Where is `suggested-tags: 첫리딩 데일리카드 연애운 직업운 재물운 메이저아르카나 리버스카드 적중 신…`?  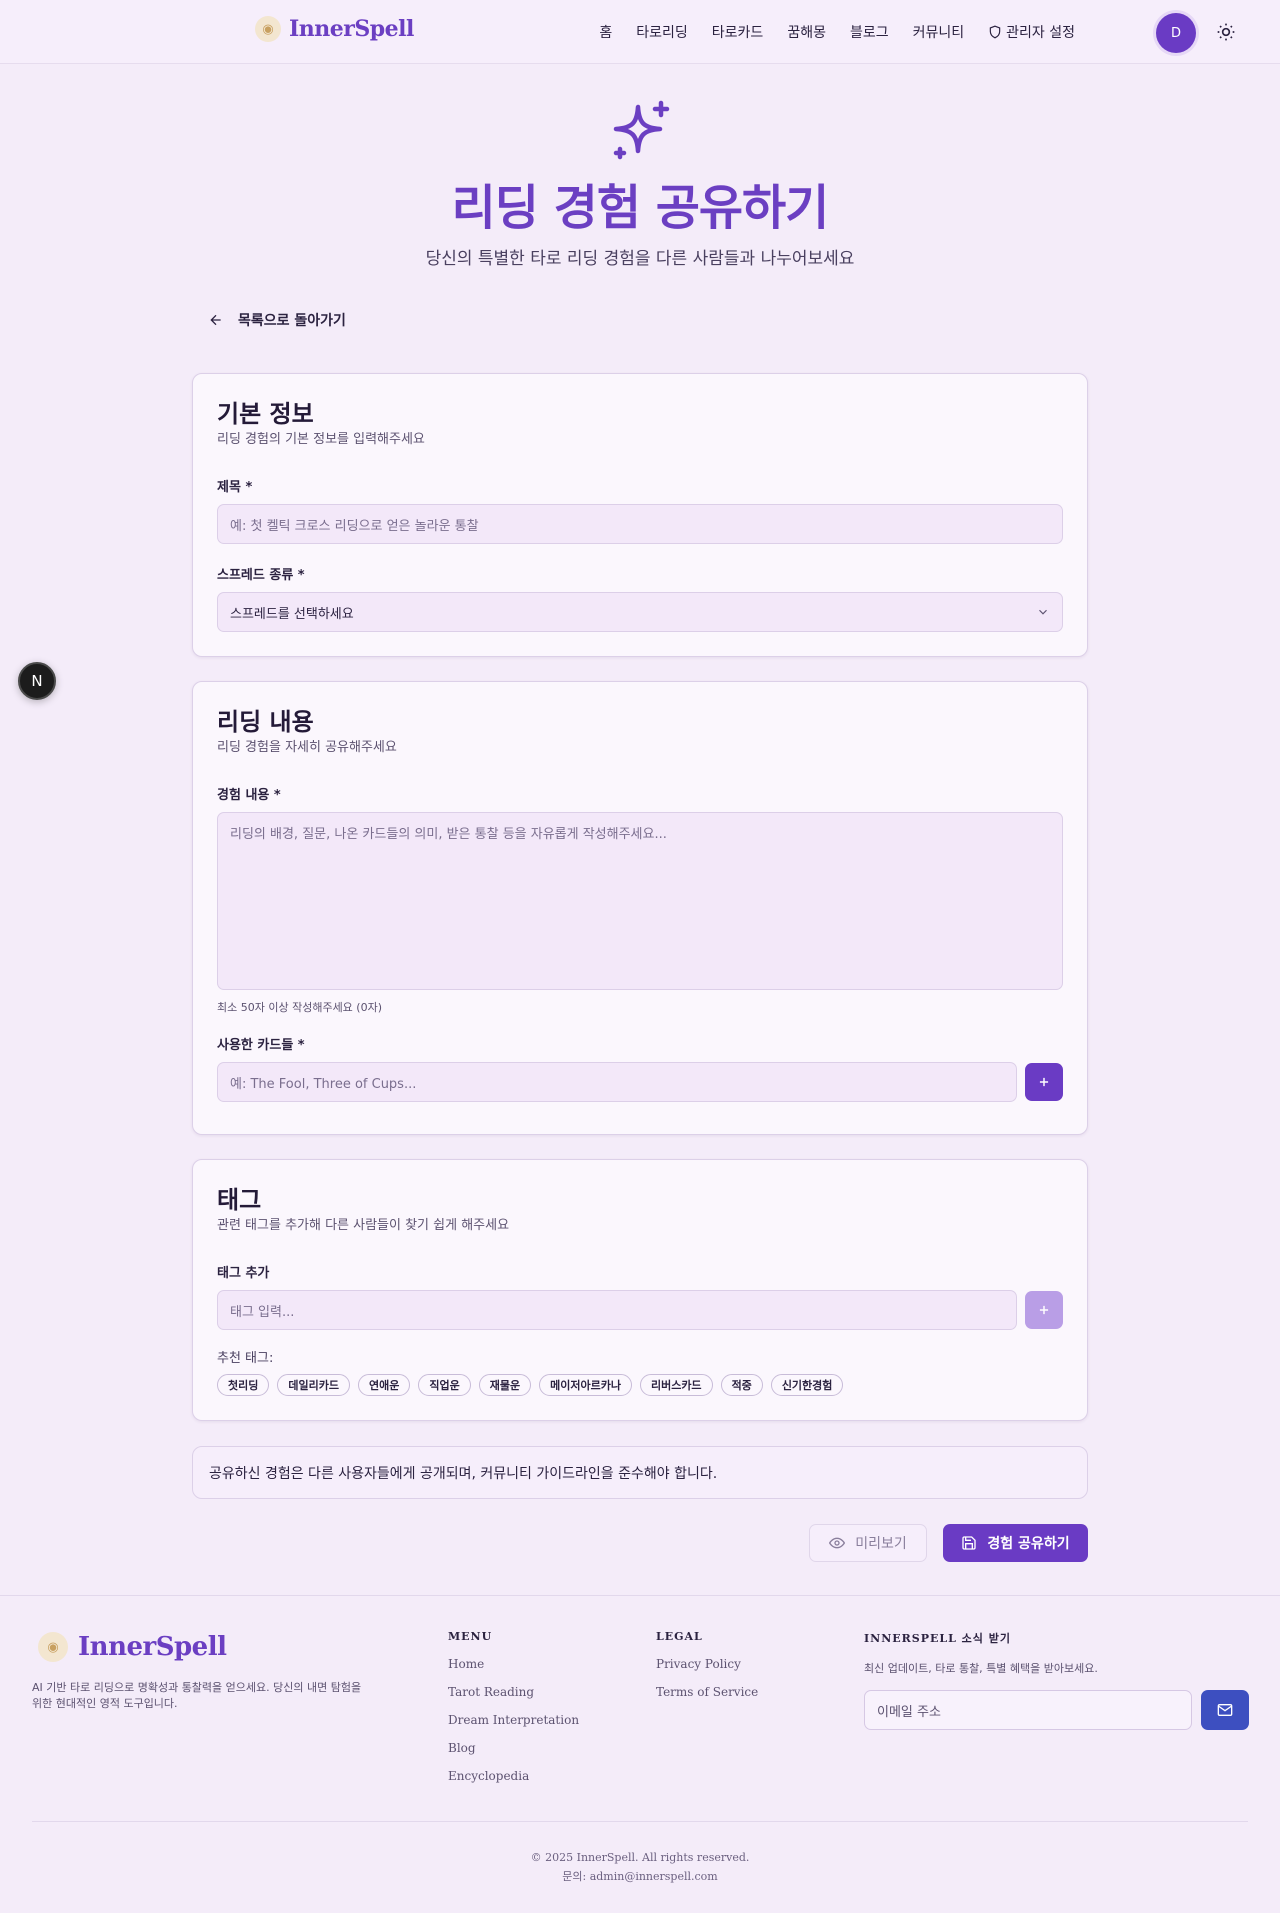 suggested-tags: 첫리딩 데일리카드 연애운 직업운 재물운 메이저아르카나 리버스카드 적중 신… is located at coordinates (530, 1385).